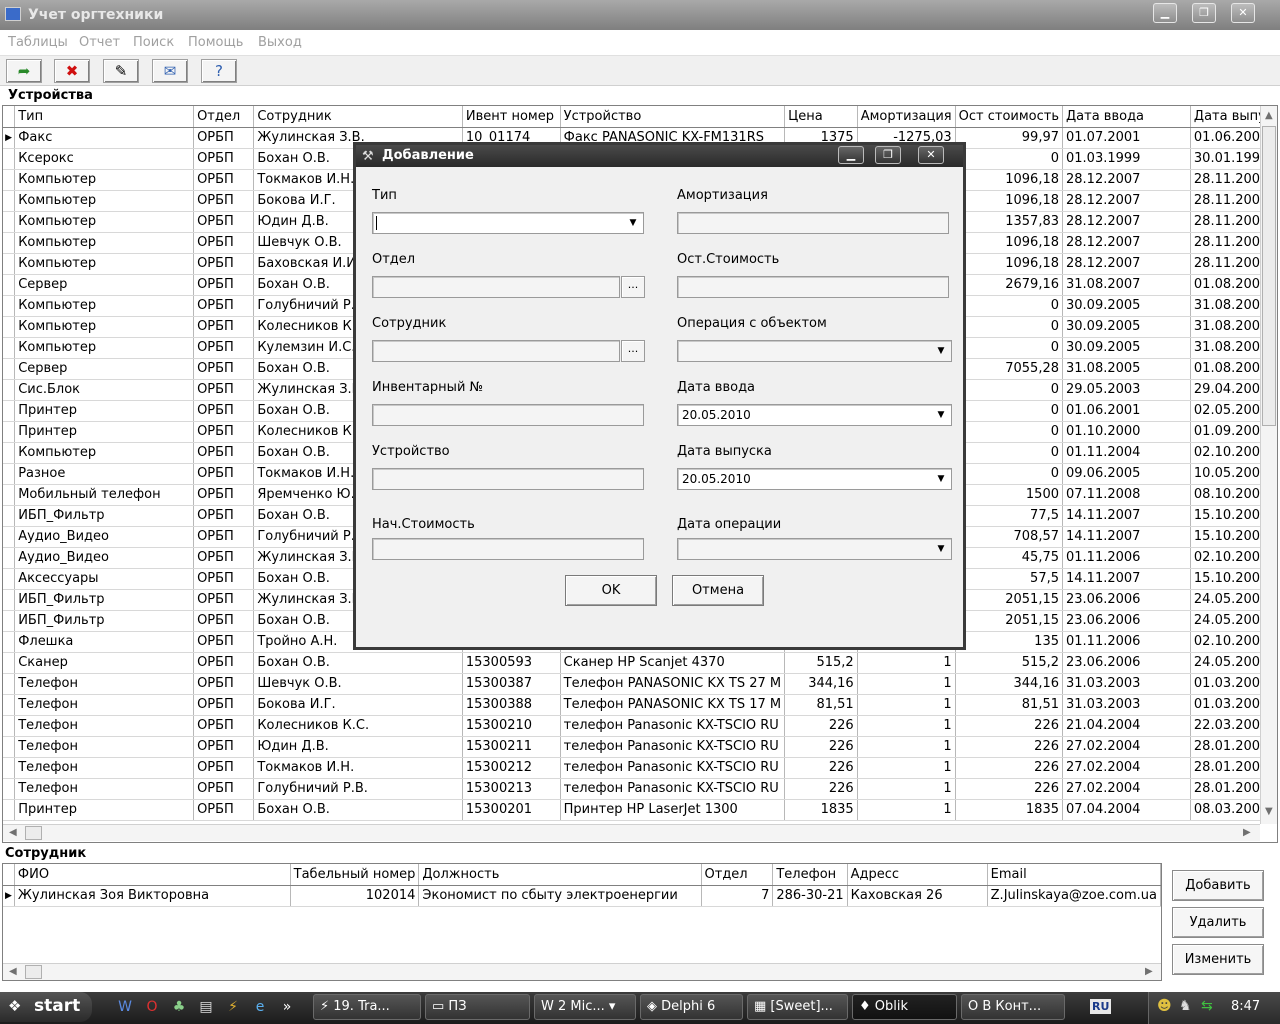  What do you see at coordinates (358, 684) in the screenshot?
I see `table-cell: Шевчук О.В.` at bounding box center [358, 684].